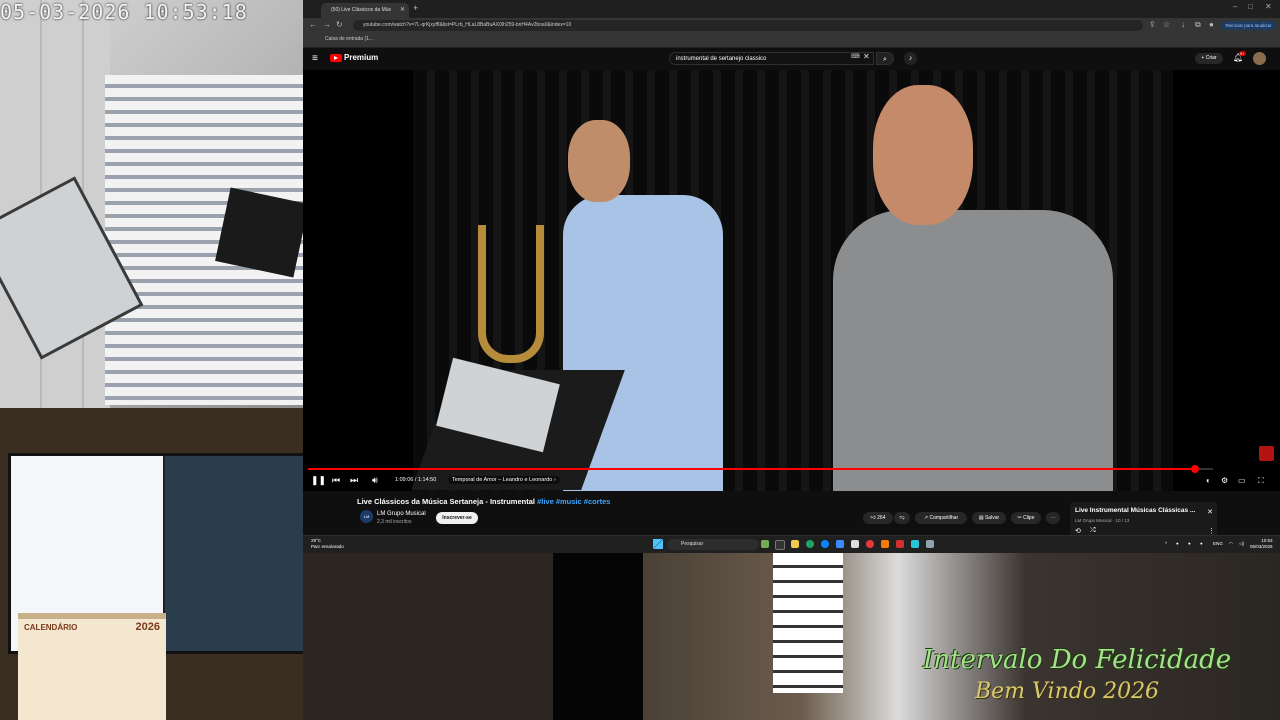 The height and width of the screenshot is (720, 1280). I want to click on chapter-text: Temporal de Amor – Leandro e Leonardo, so click(502, 480).